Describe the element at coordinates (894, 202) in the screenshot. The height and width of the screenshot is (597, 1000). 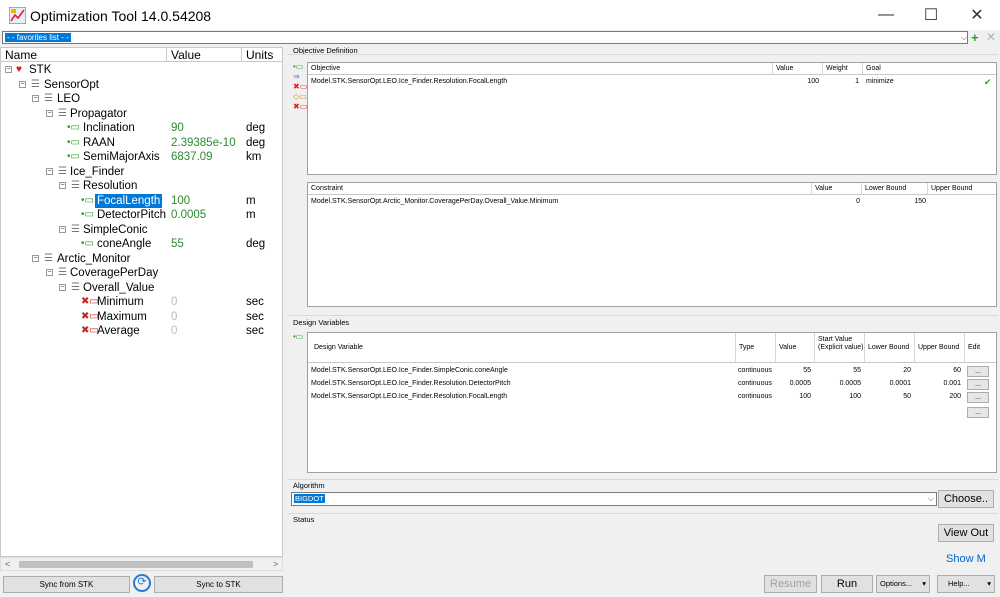
I see `constraint-lower-bound: 150` at that location.